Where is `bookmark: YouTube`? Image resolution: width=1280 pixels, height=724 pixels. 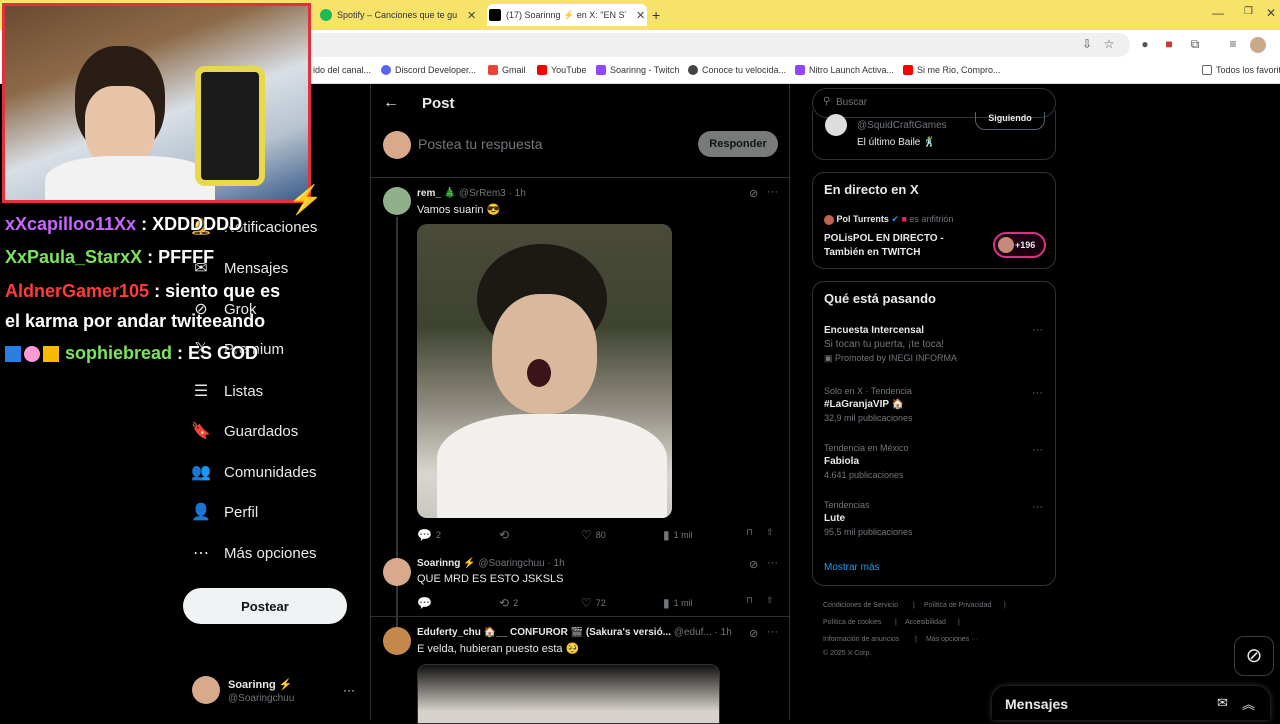
bookmark: YouTube is located at coordinates (561, 70).